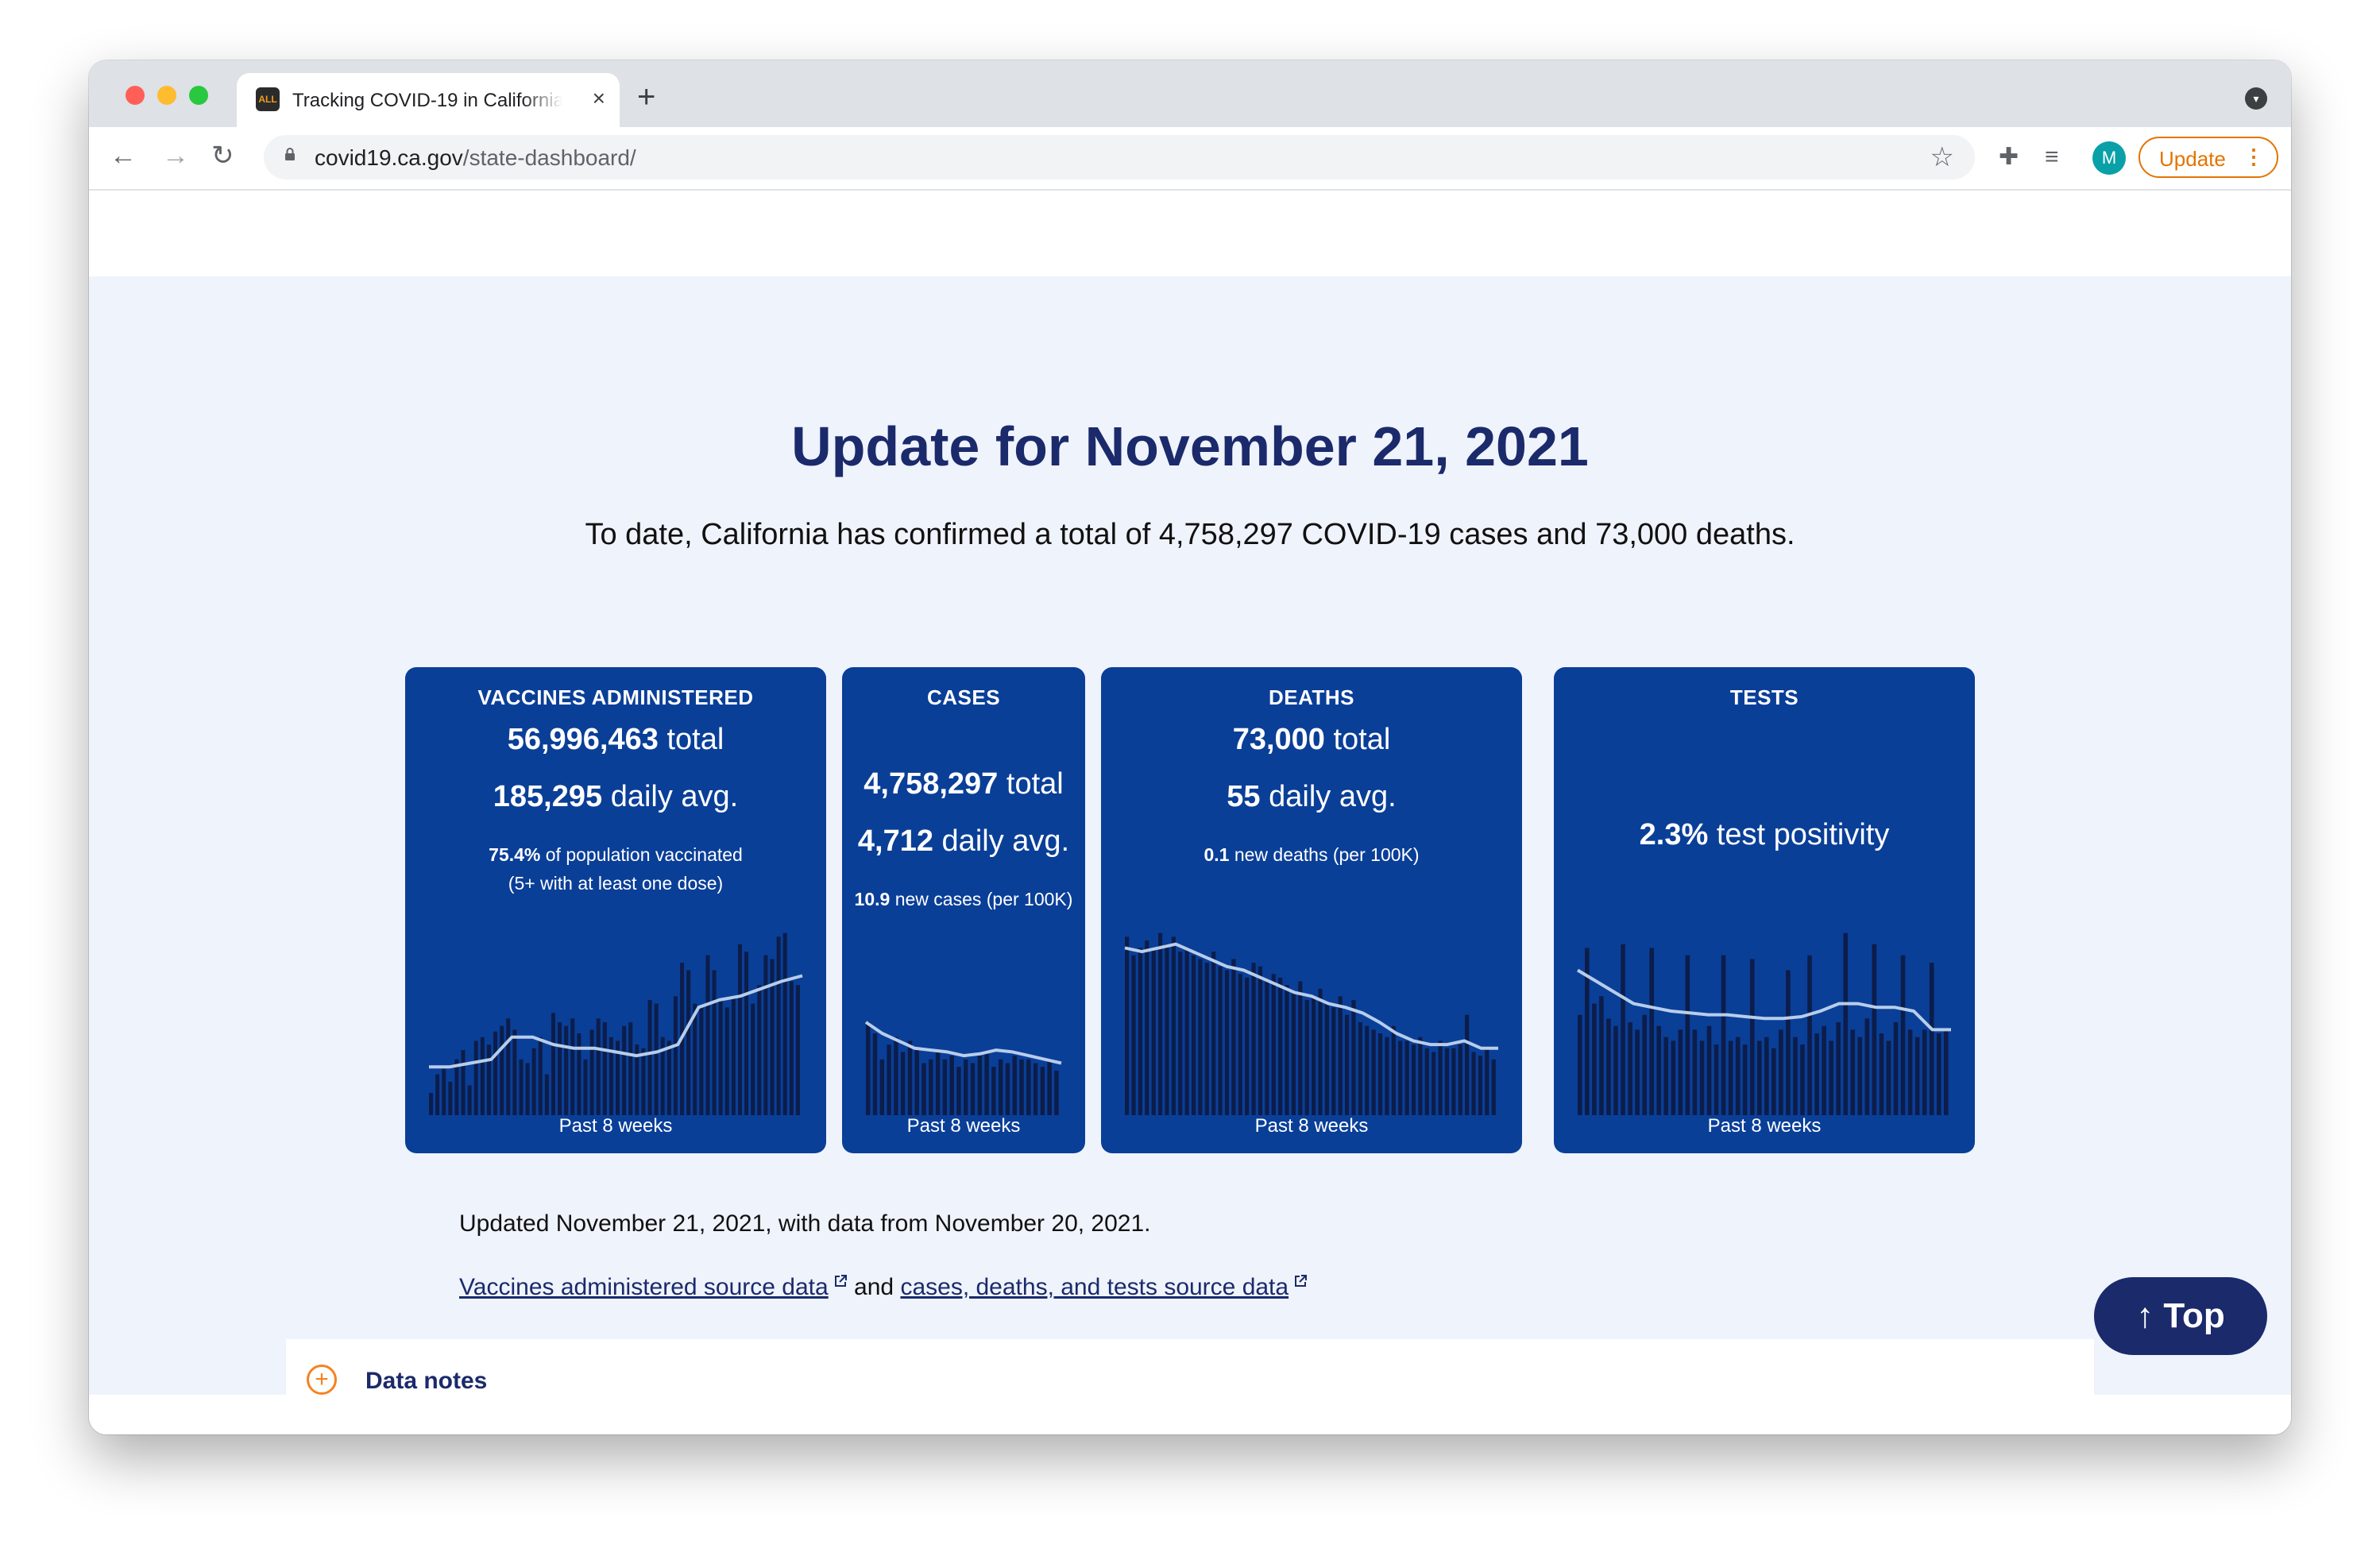 This screenshot has width=2380, height=1552. What do you see at coordinates (1803, 834) in the screenshot?
I see `tests-positivity-label: test positivity` at bounding box center [1803, 834].